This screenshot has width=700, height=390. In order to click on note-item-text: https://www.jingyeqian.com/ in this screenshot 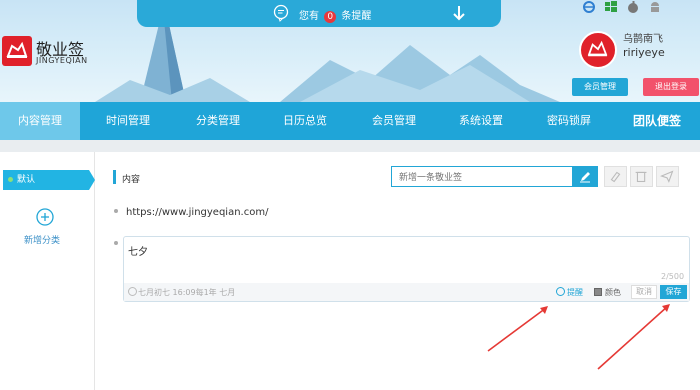, I will do `click(197, 212)`.